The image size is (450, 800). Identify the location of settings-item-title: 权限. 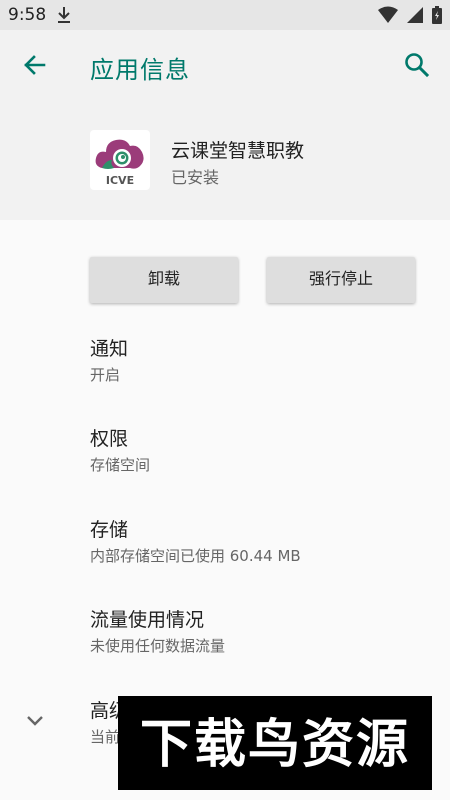
(109, 439).